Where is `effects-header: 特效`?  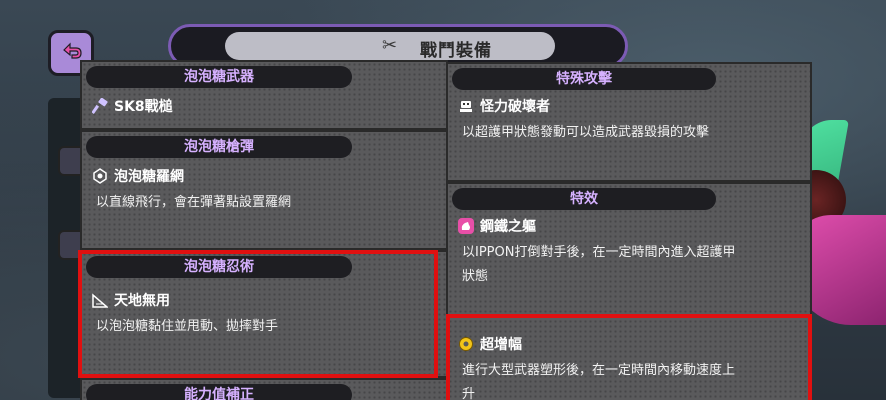
effects-header: 特效 is located at coordinates (584, 199).